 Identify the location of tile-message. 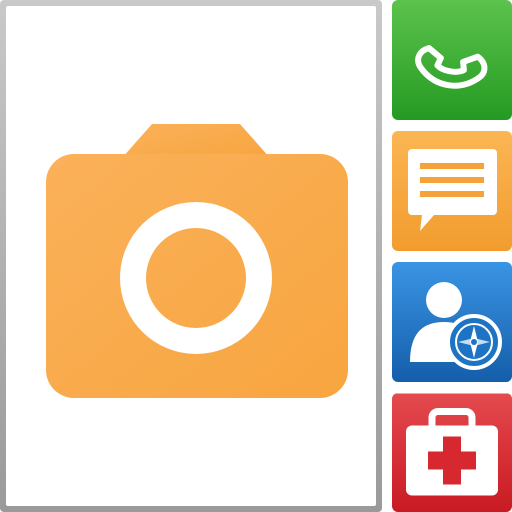
(452, 191).